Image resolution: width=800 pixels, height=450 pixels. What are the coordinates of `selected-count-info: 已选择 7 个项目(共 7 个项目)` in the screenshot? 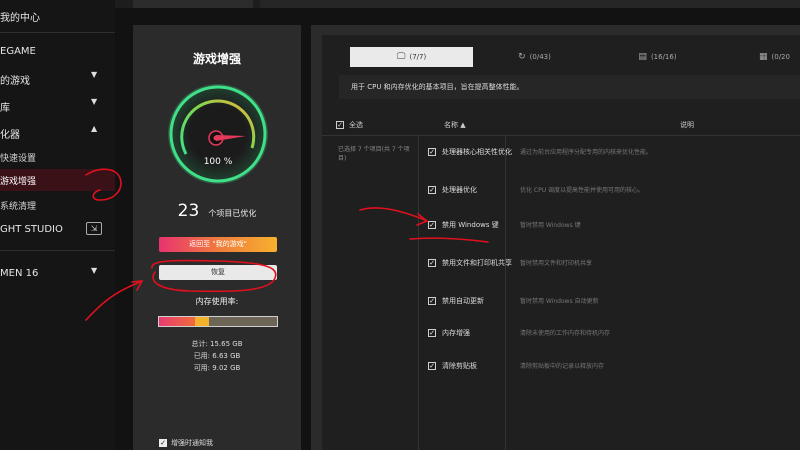 It's located at (374, 154).